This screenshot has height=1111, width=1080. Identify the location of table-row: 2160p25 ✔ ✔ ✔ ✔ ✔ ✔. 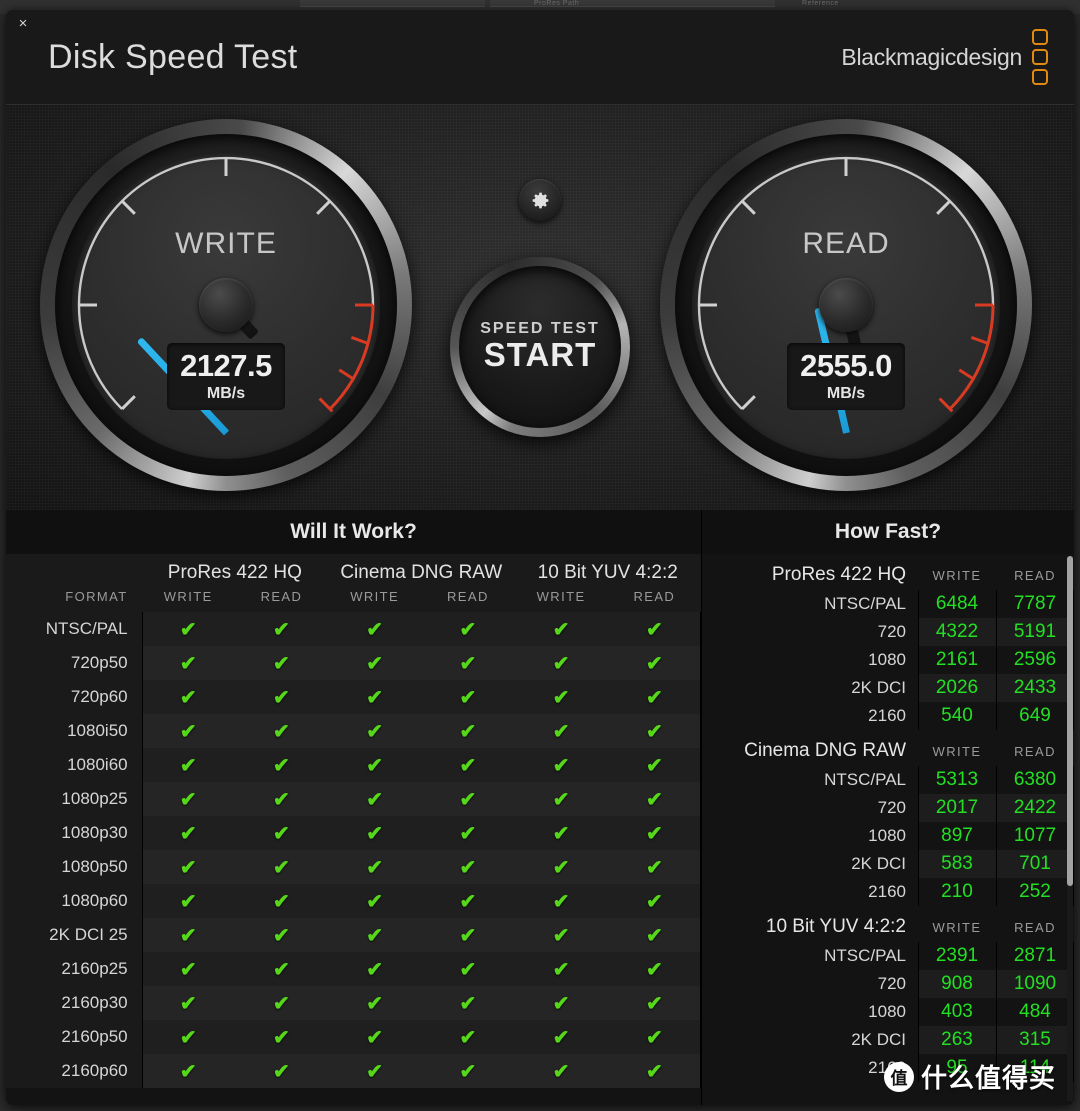
(353, 969).